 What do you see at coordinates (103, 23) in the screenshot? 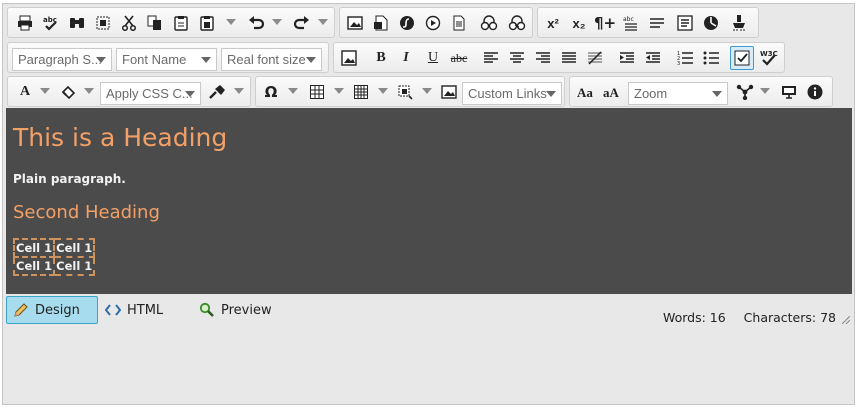
I see `select-all-icon` at bounding box center [103, 23].